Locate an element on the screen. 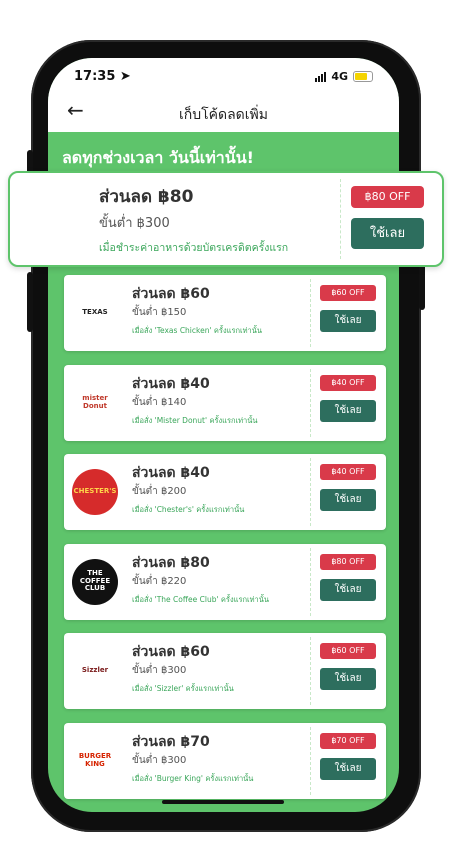 The image size is (452, 854). featured-title: ส่วนลด ฿80 is located at coordinates (146, 197).